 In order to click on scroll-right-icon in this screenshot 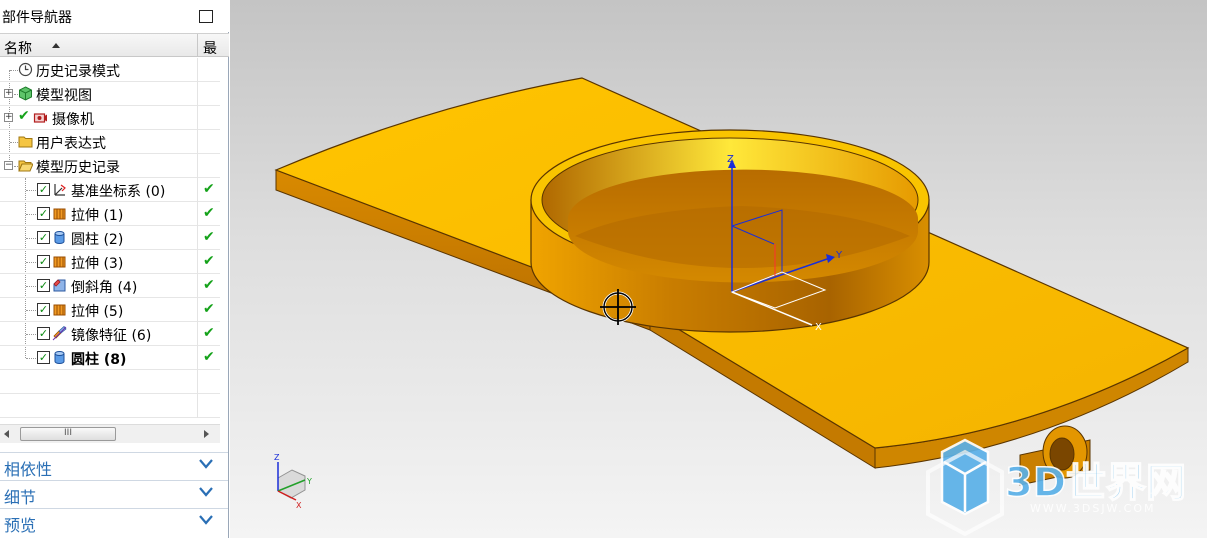, I will do `click(206, 434)`.